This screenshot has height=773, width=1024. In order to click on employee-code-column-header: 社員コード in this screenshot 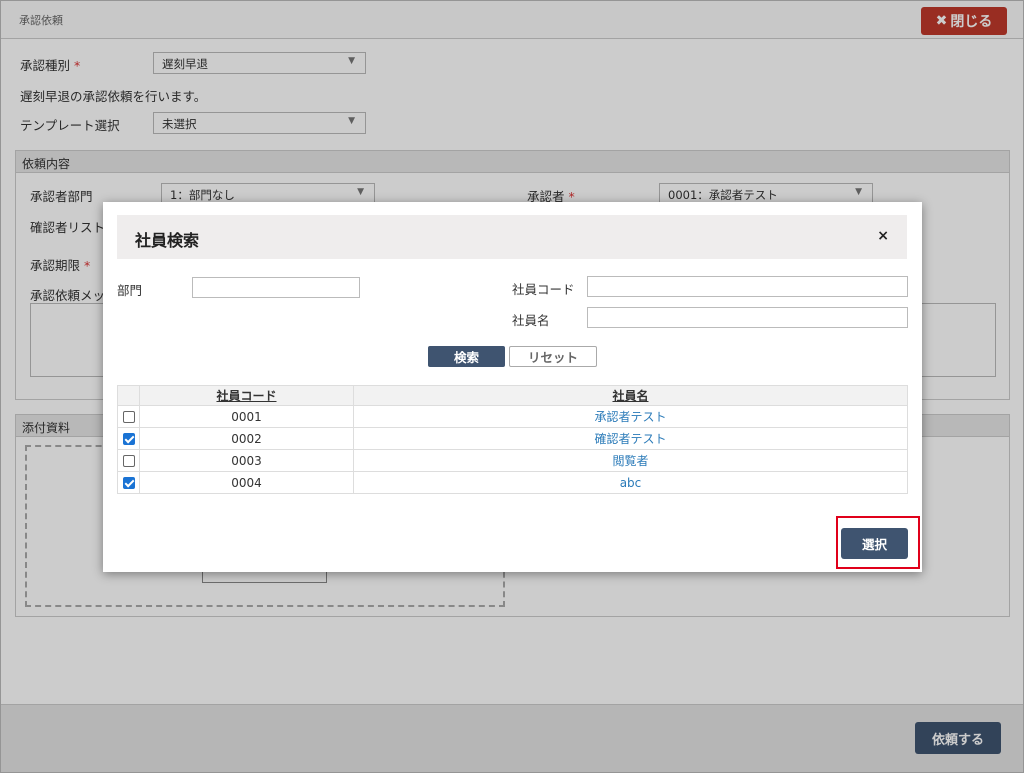, I will do `click(246, 395)`.